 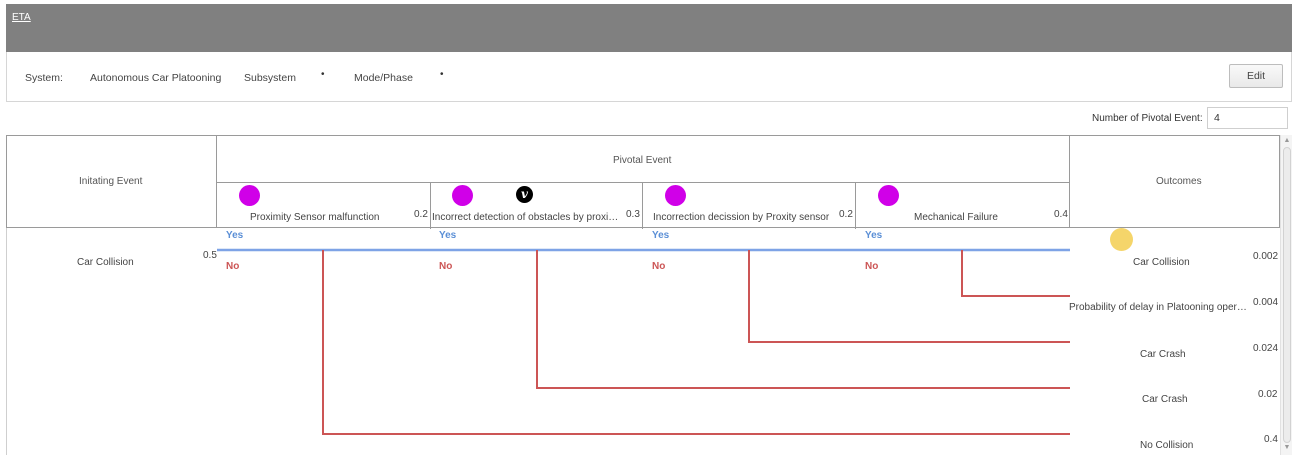 I want to click on pivot-1-prob: 0.2, so click(x=421, y=214).